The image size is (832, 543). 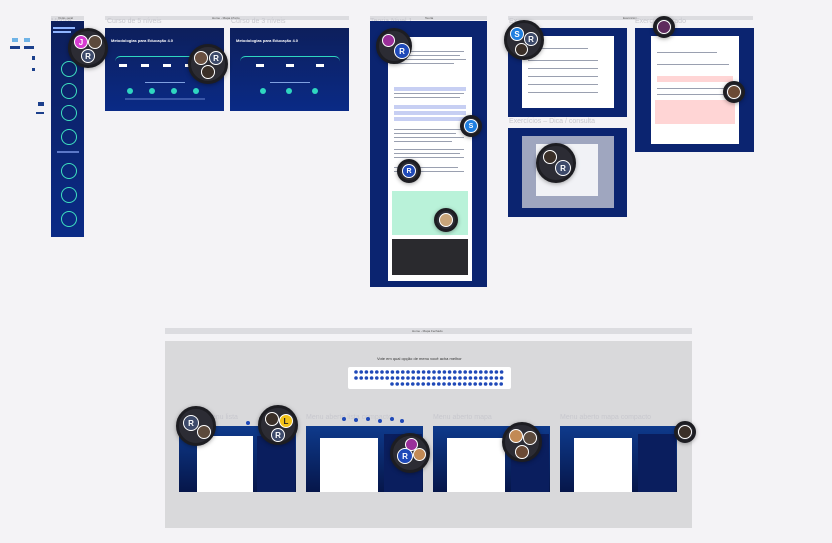 I want to click on cursor-avatar-cluster, so click(x=522, y=442).